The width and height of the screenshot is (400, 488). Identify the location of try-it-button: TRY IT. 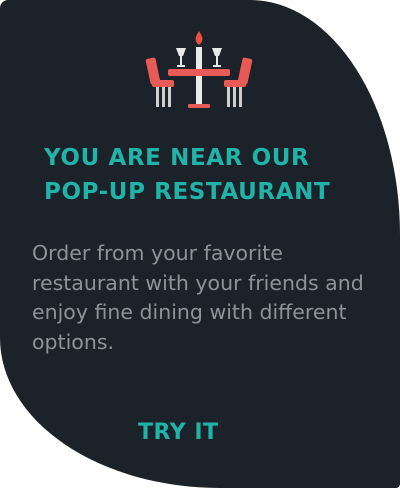
(178, 432).